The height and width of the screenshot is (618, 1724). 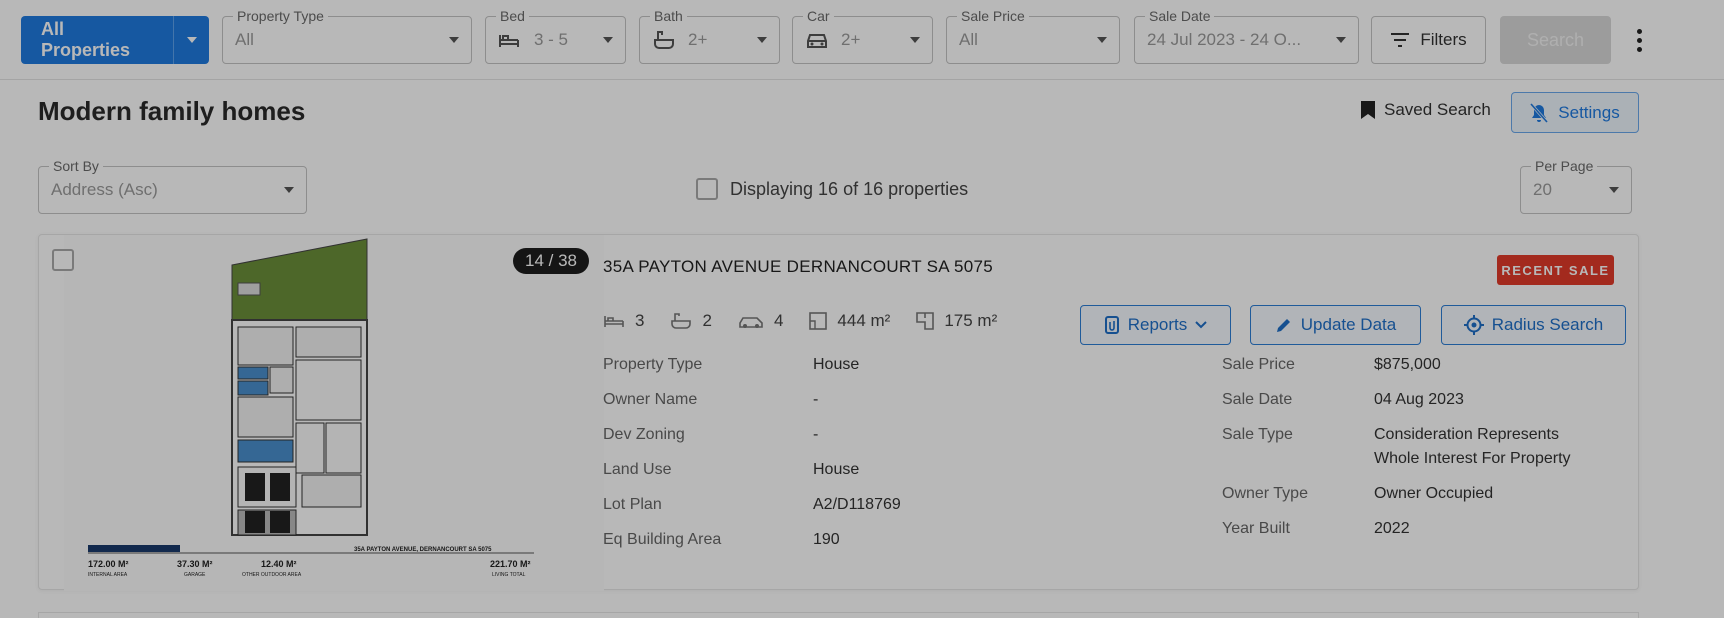 I want to click on floor-area-feature: 175 m², so click(x=956, y=321).